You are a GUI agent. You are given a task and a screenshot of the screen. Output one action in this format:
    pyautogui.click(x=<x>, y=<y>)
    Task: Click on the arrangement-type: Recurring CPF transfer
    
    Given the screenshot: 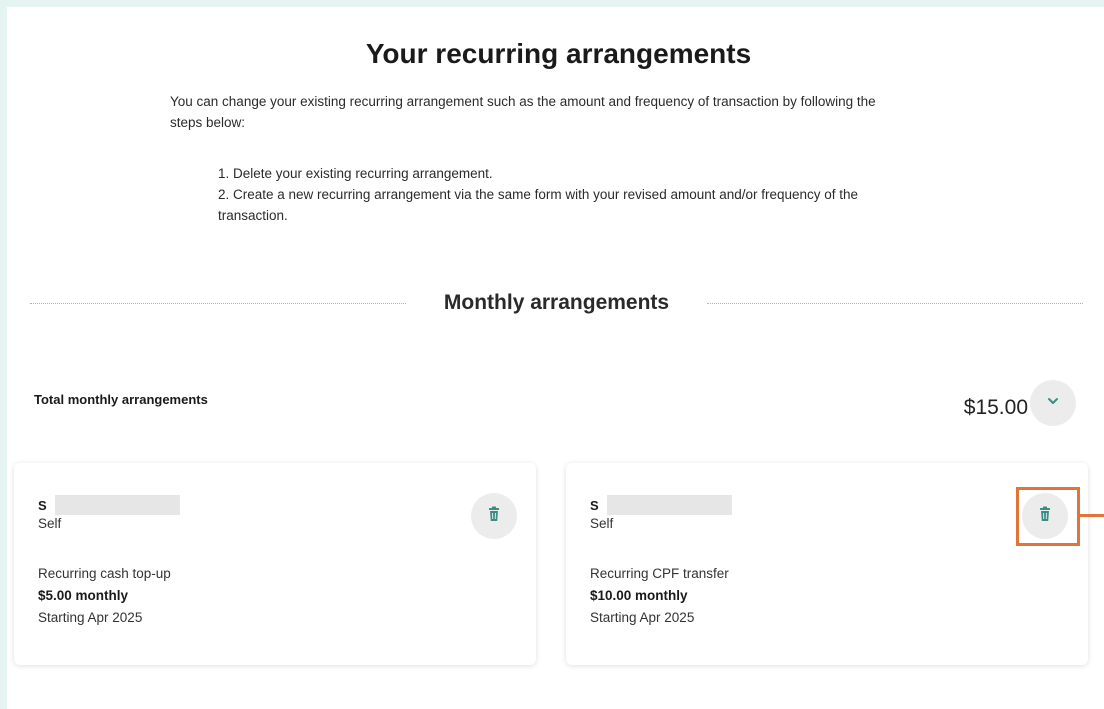 What is the action you would take?
    pyautogui.click(x=659, y=573)
    